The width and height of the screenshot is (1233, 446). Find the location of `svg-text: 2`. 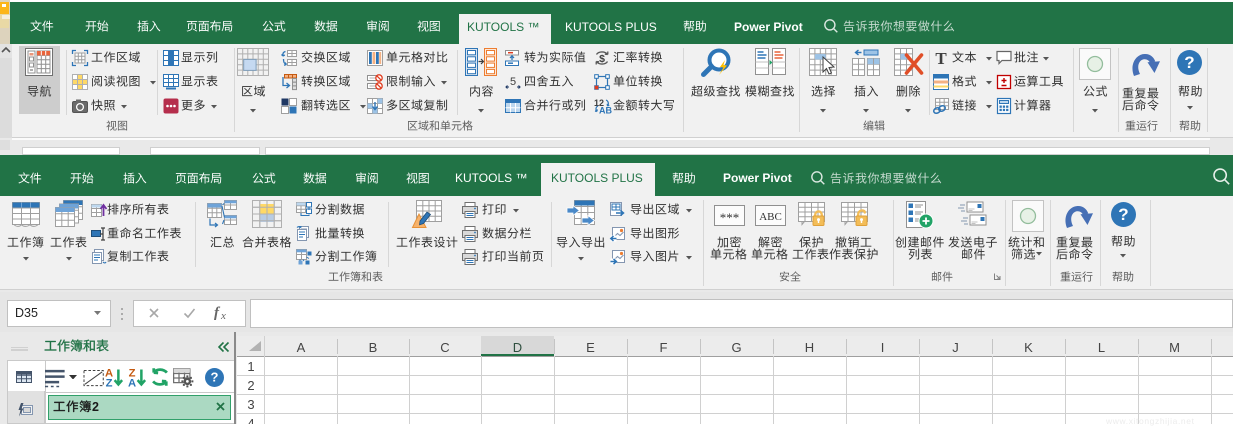

svg-text: 2 is located at coordinates (95, 407).